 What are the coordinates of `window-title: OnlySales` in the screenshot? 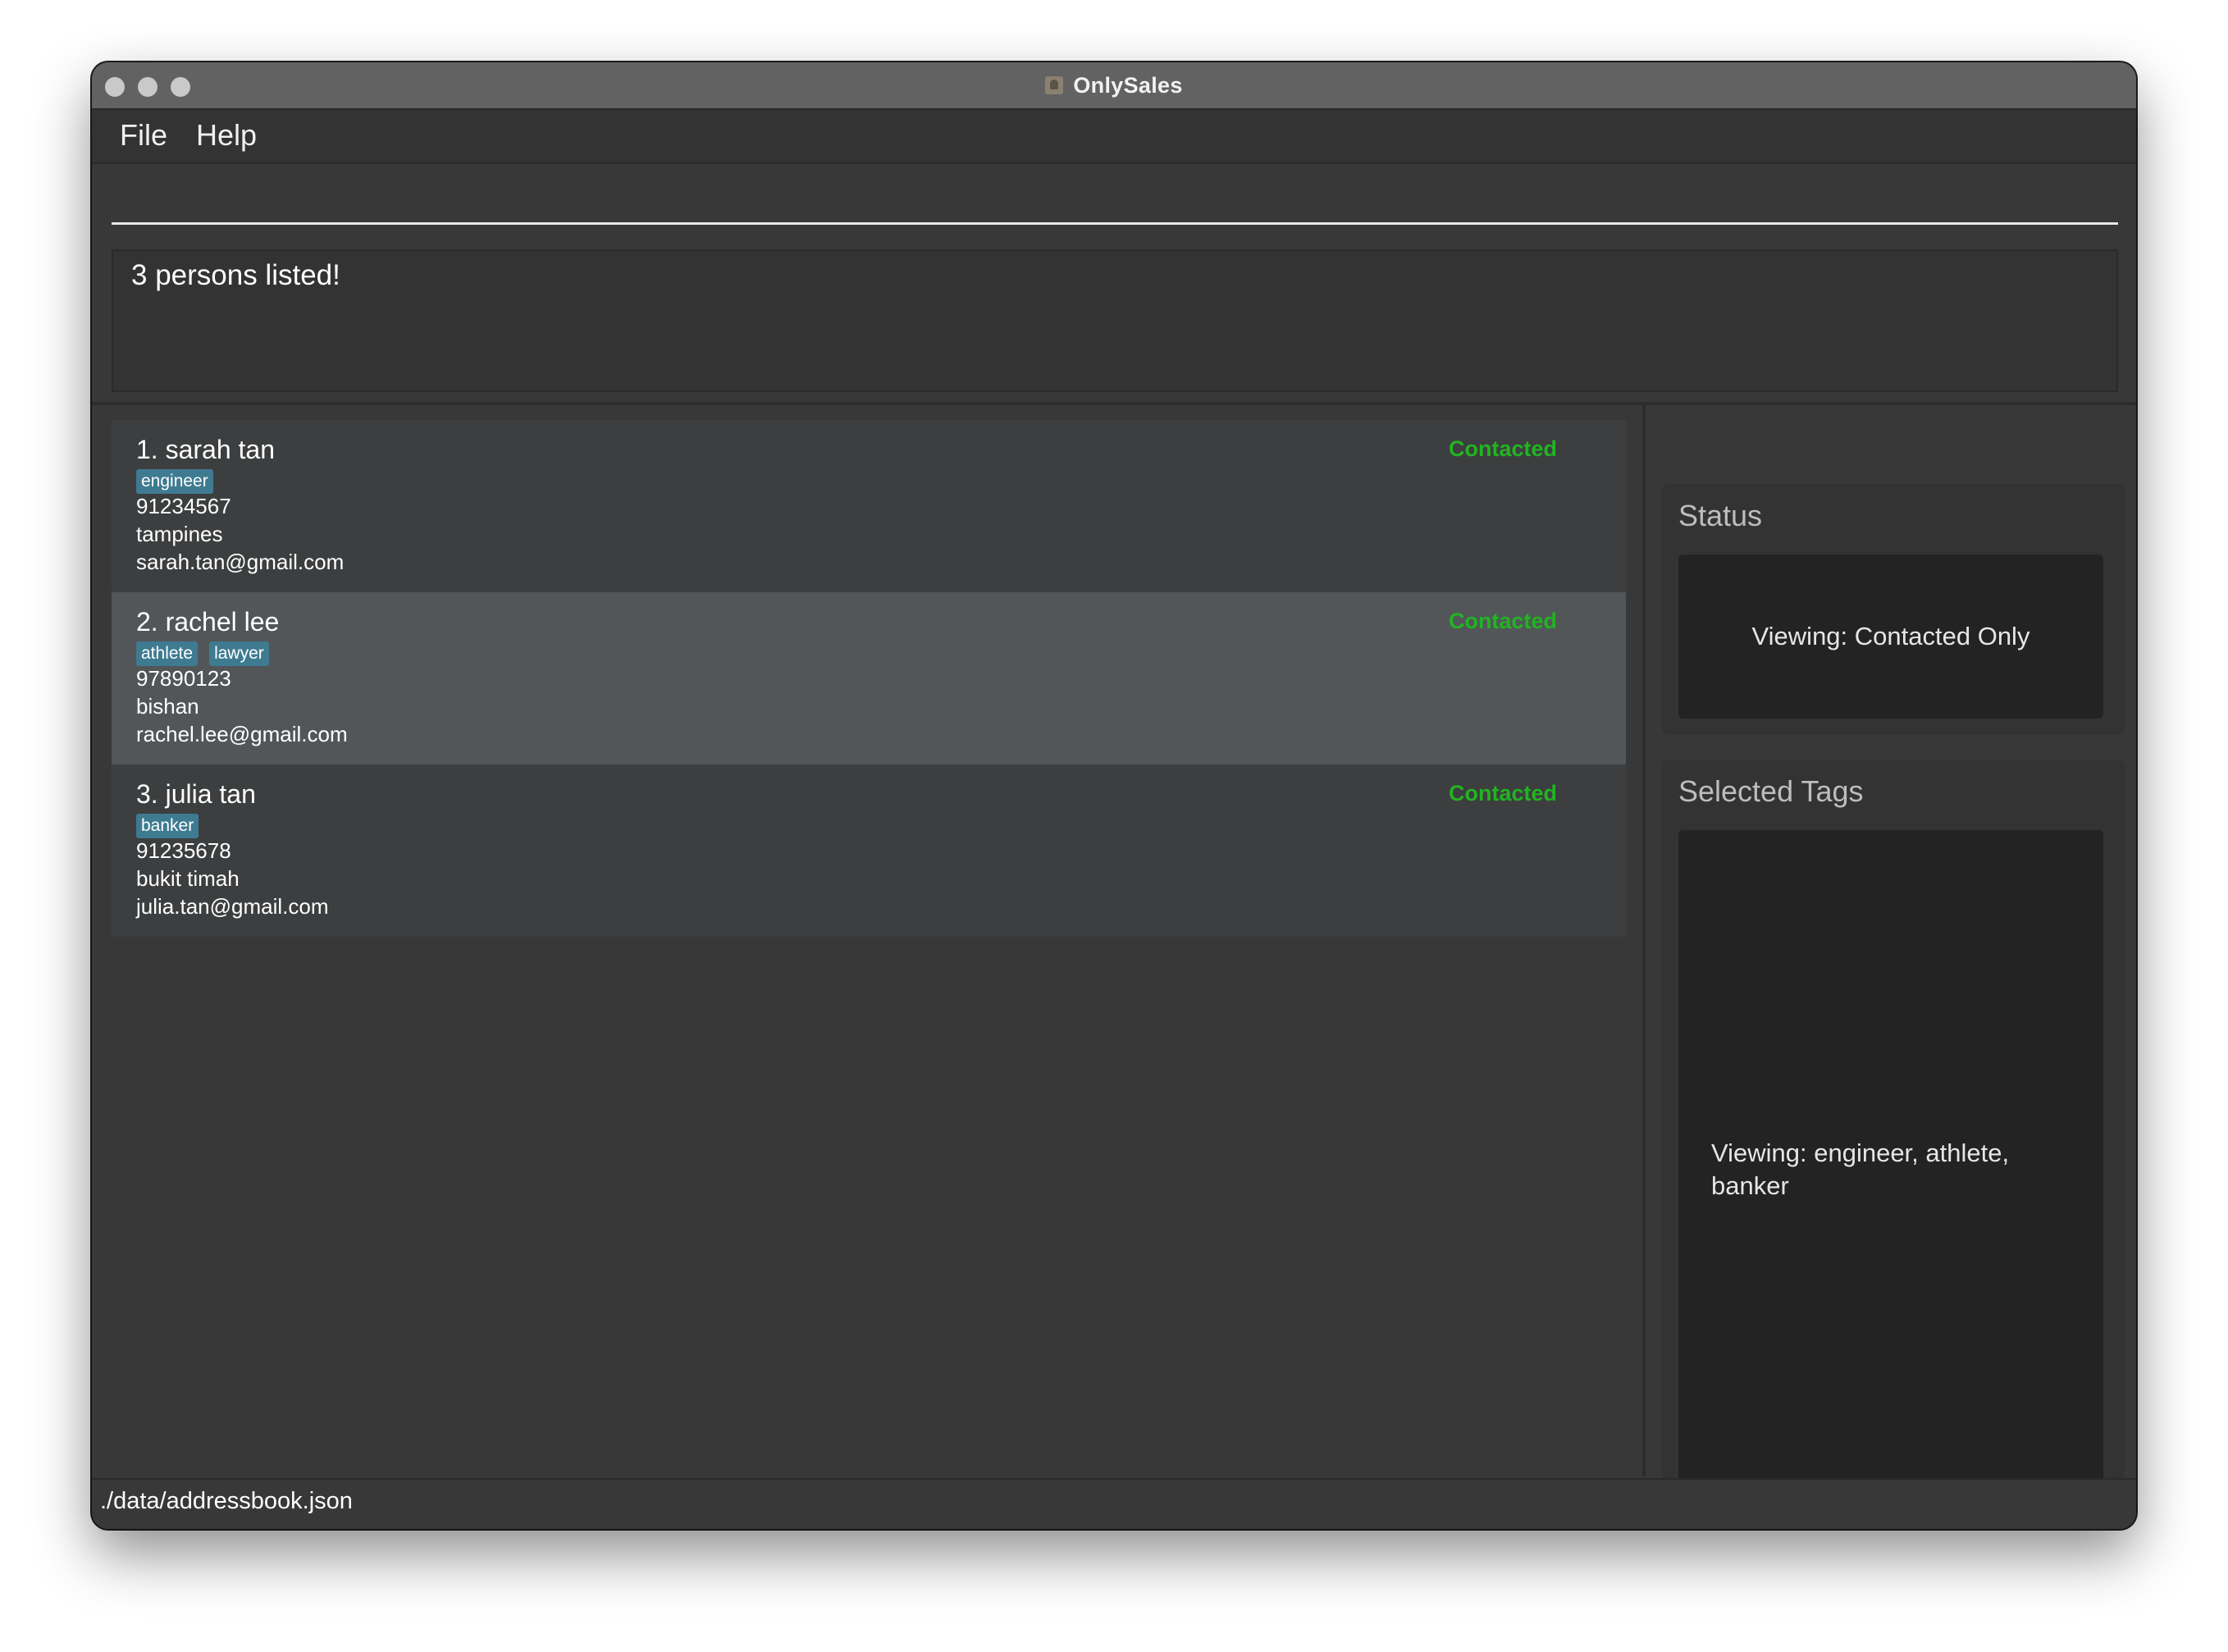 It's located at (1128, 85).